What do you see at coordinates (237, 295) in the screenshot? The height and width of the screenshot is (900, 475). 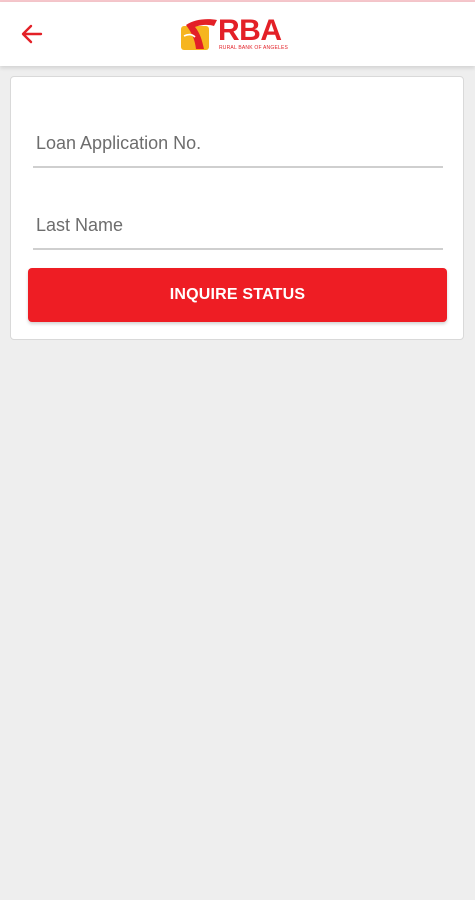 I see `inquire-status-button: INQUIRE STATUS` at bounding box center [237, 295].